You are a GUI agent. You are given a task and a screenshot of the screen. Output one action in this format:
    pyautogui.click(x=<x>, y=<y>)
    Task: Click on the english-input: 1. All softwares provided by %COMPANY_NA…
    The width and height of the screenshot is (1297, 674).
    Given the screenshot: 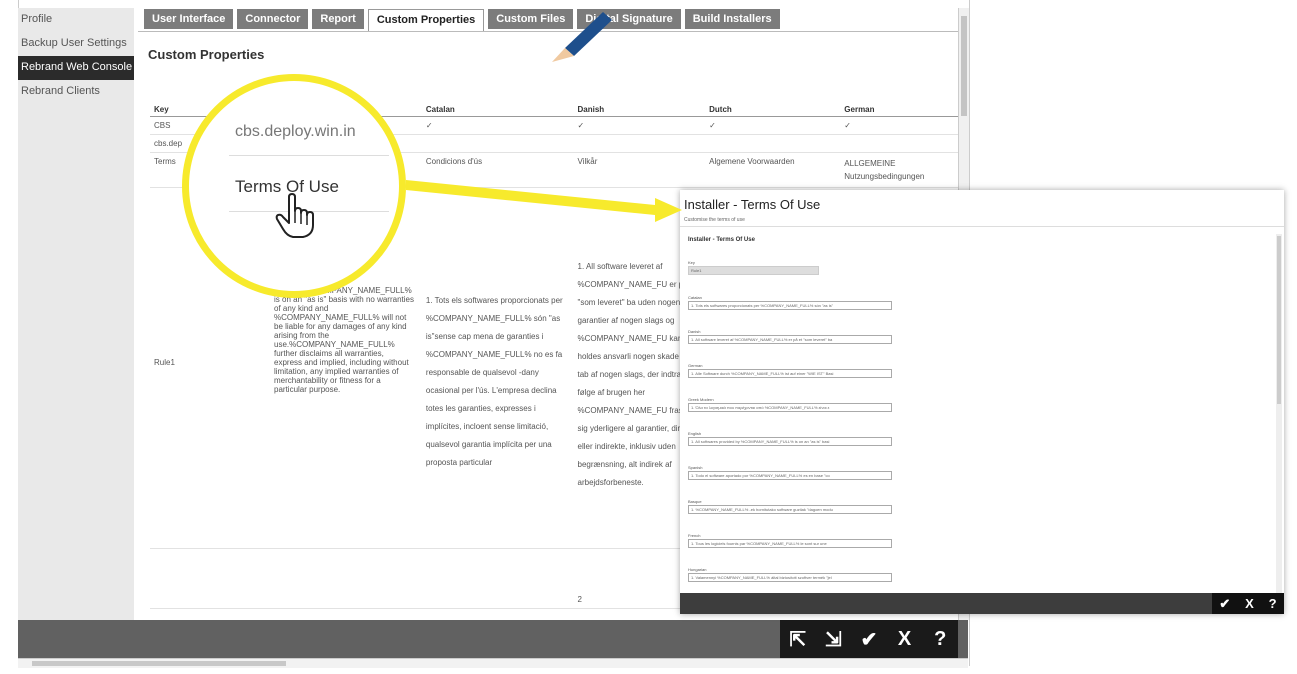 What is the action you would take?
    pyautogui.click(x=790, y=441)
    